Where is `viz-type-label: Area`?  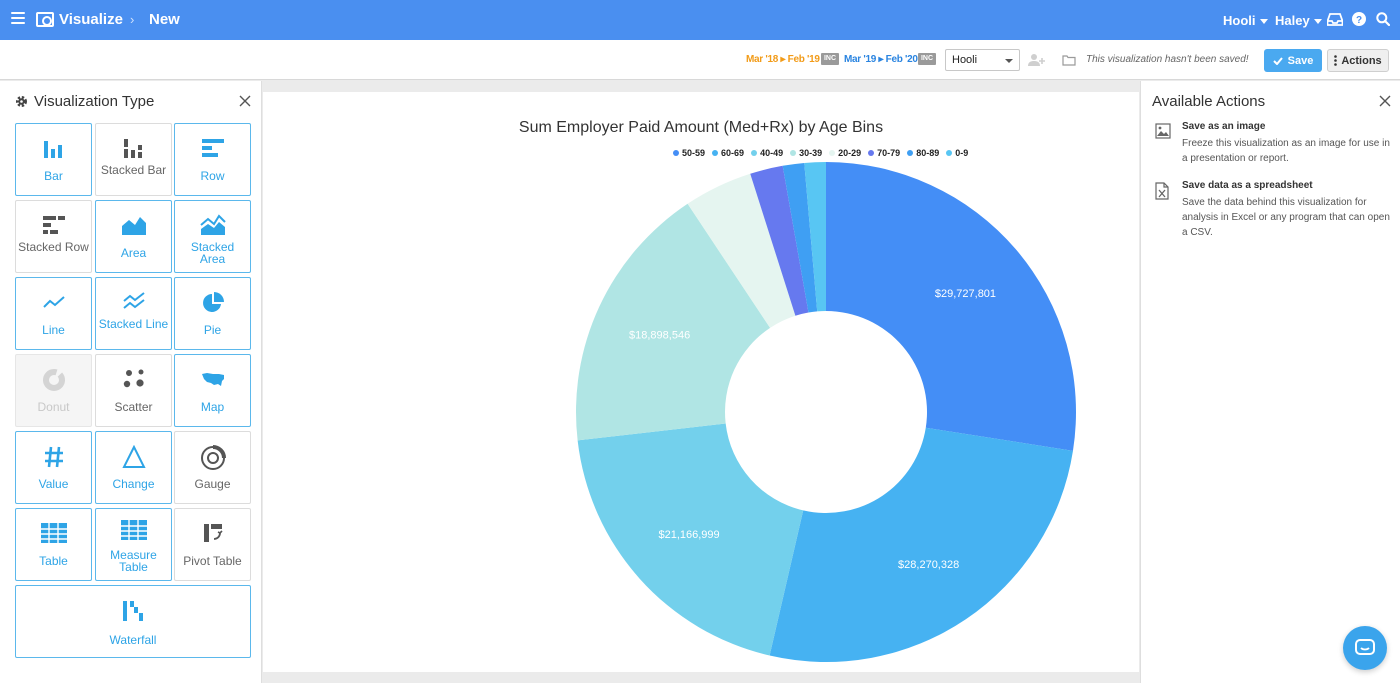 viz-type-label: Area is located at coordinates (133, 253).